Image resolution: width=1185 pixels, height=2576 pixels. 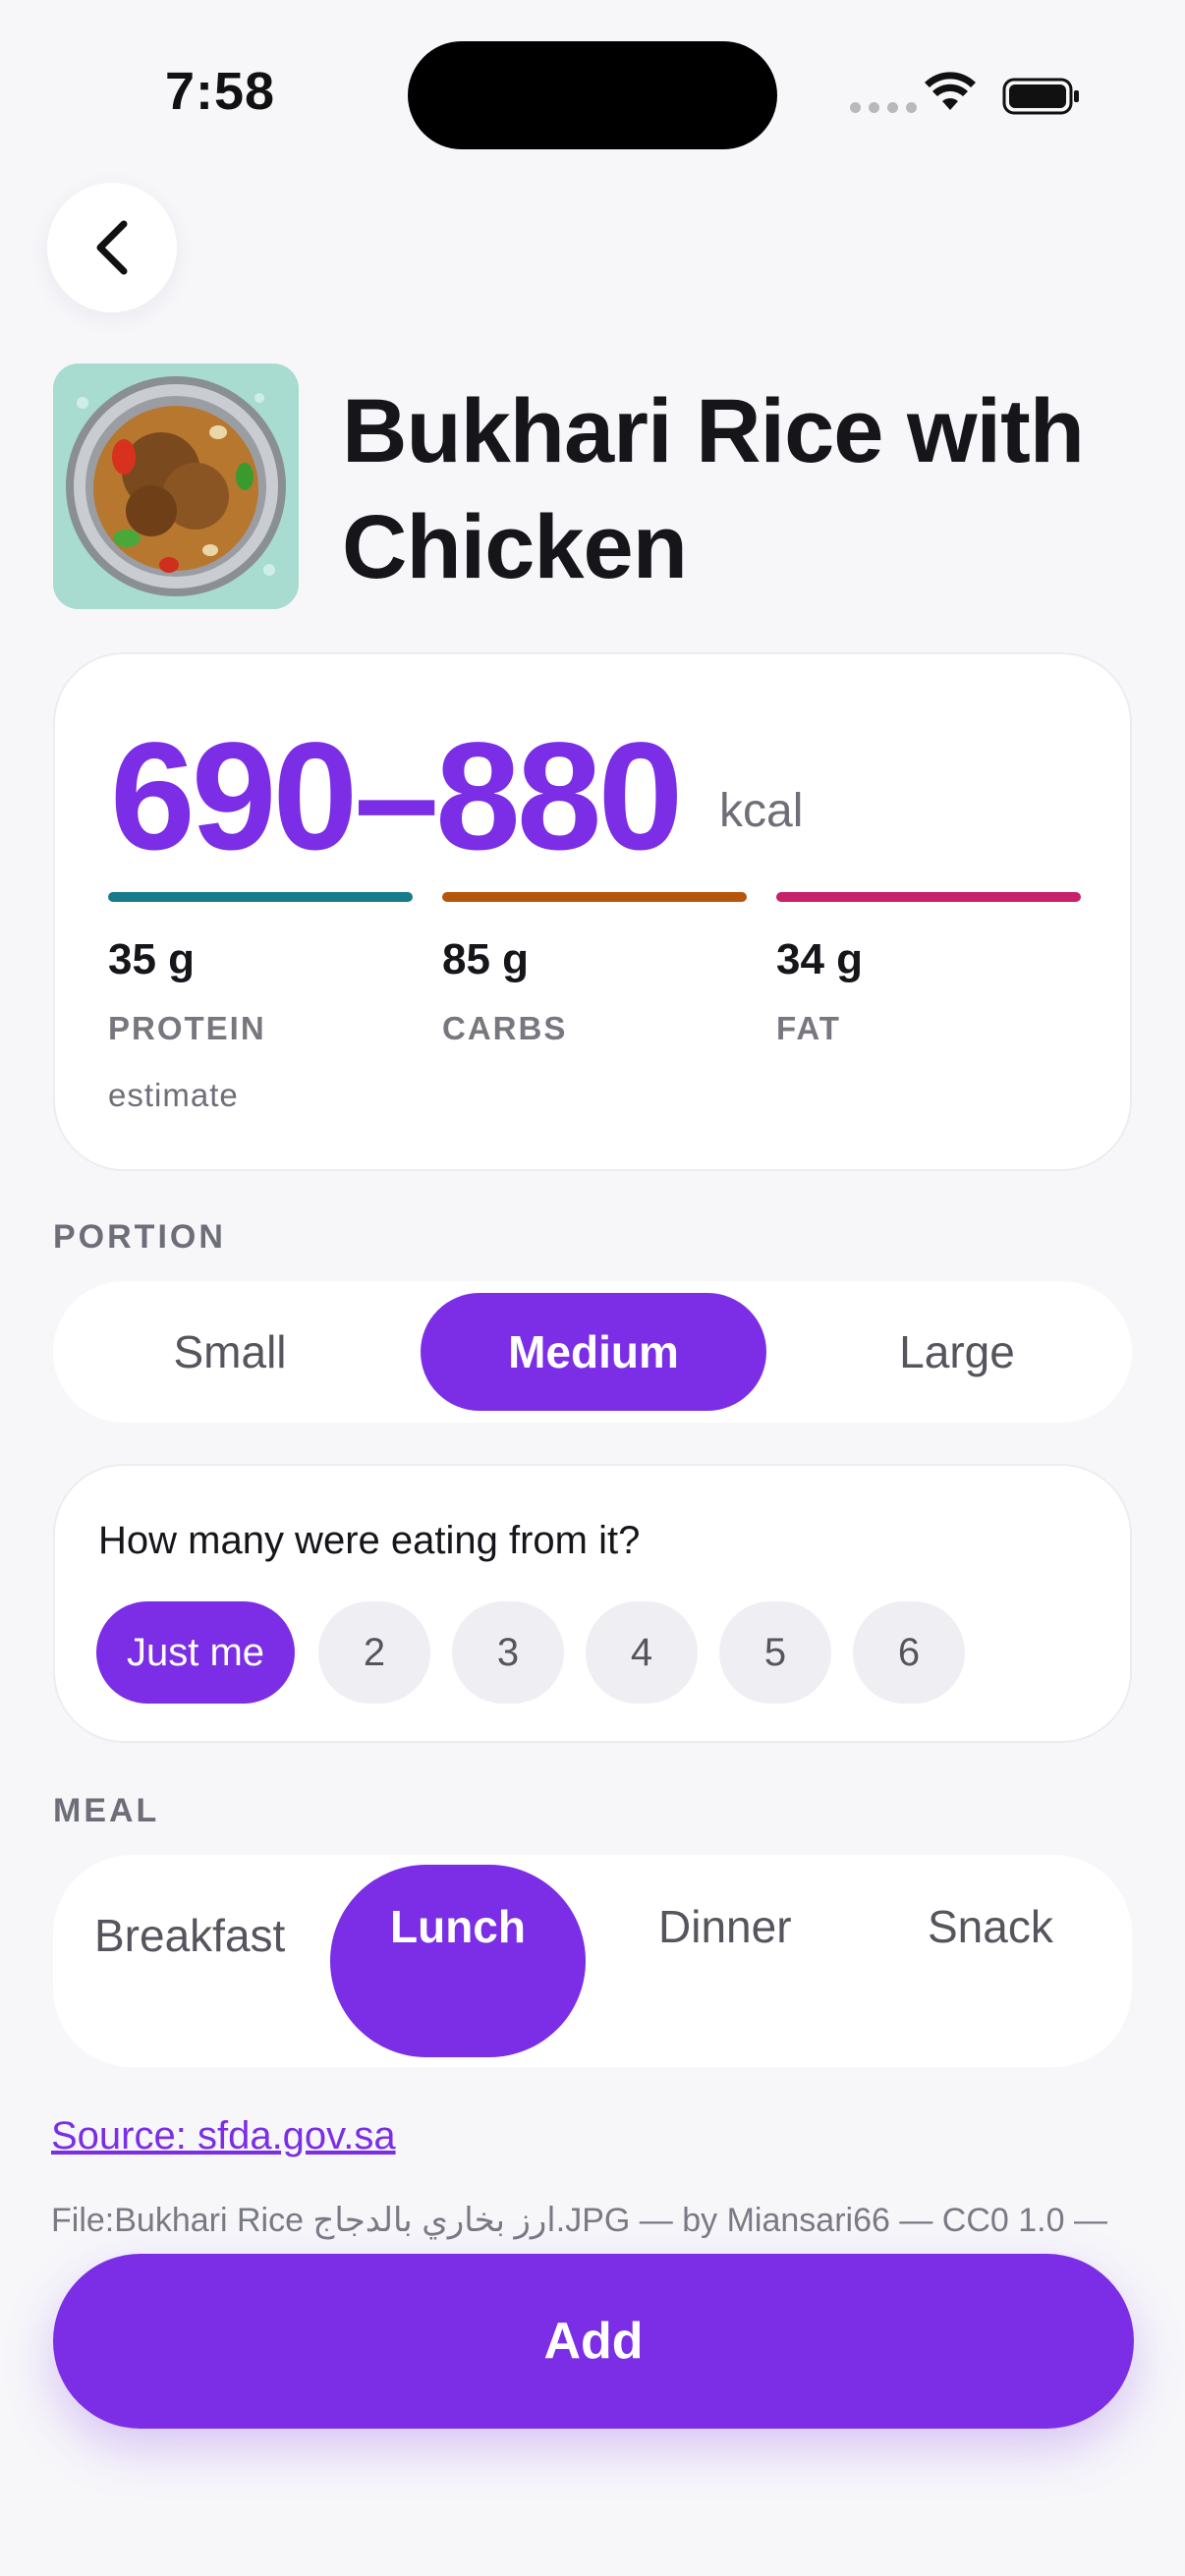 I want to click on sharing-option-6: 6, so click(x=909, y=1652).